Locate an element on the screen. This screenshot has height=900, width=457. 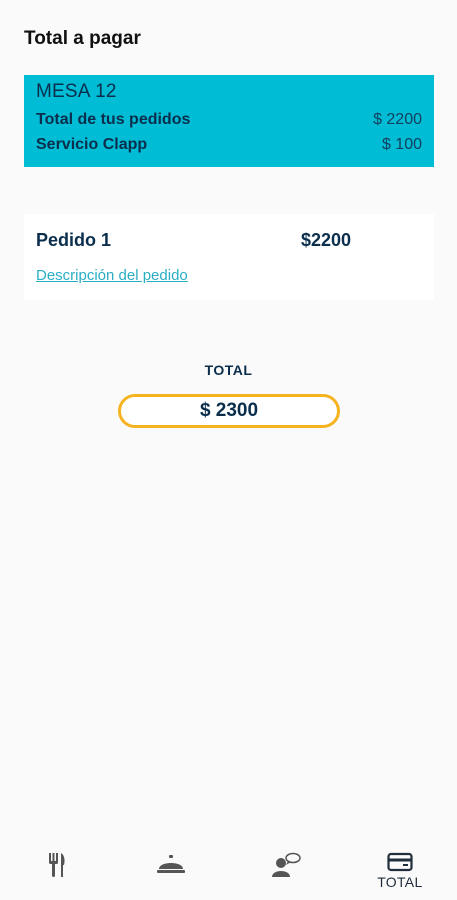
wallet-icon is located at coordinates (400, 862).